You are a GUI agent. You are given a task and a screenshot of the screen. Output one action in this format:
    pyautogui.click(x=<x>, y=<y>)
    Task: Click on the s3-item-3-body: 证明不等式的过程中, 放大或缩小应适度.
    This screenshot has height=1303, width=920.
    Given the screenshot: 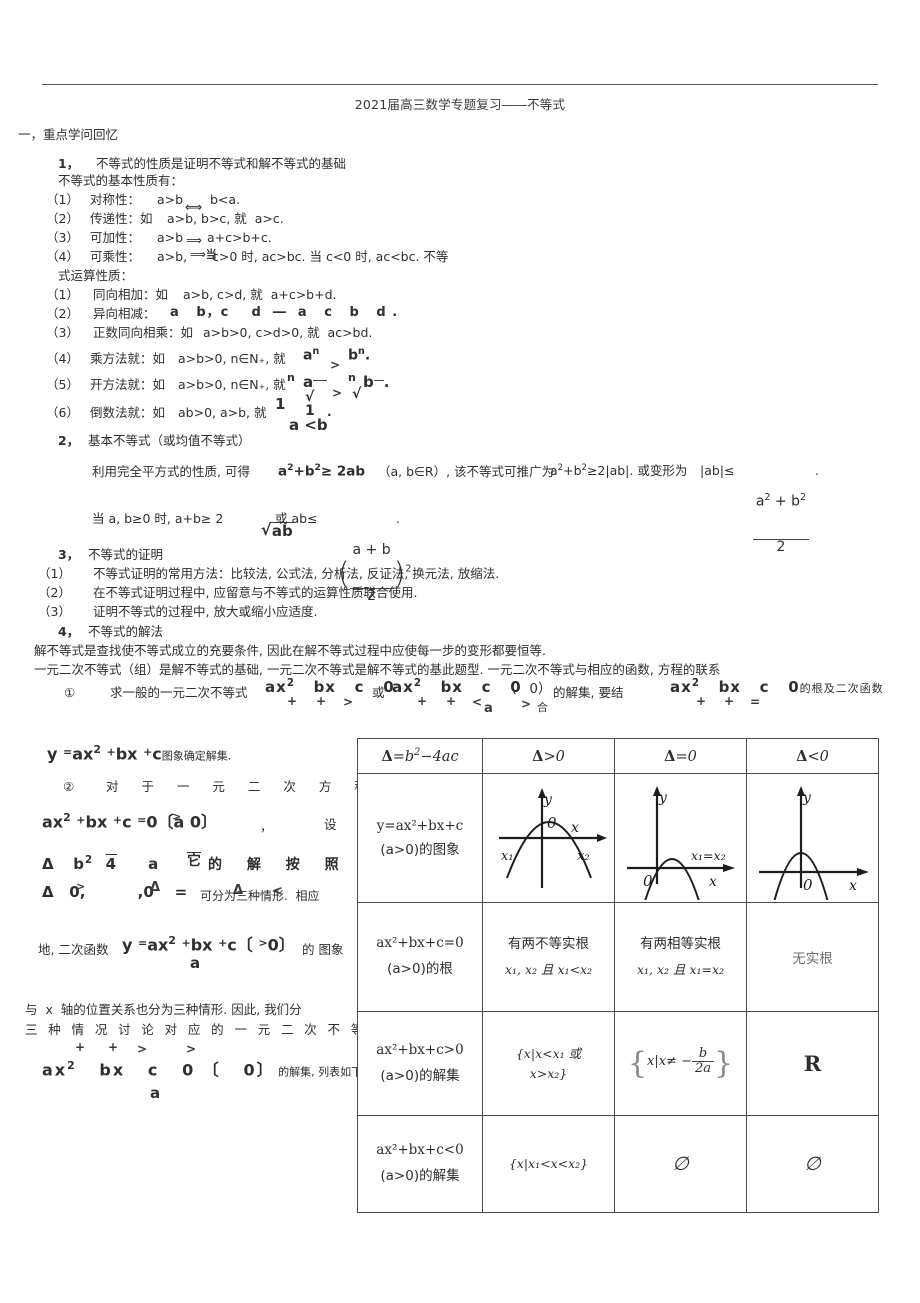 What is the action you would take?
    pyautogui.click(x=205, y=611)
    